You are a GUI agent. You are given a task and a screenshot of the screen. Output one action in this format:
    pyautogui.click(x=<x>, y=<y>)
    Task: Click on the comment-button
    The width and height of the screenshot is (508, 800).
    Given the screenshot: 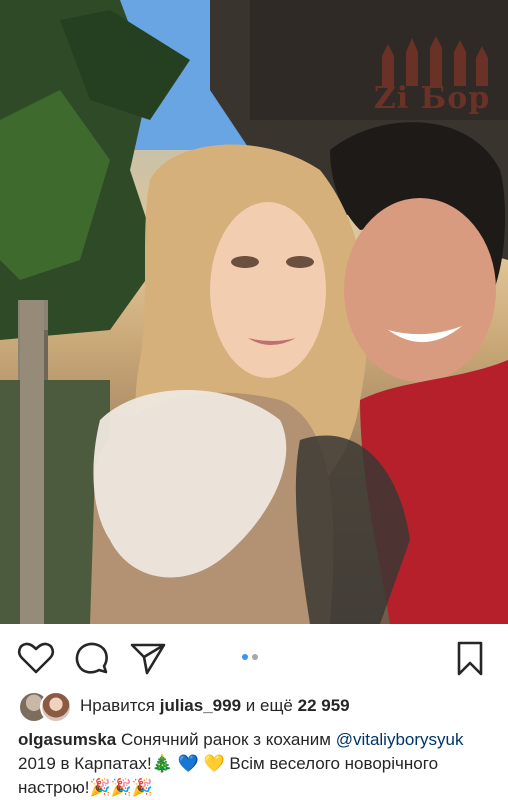 What is the action you would take?
    pyautogui.click(x=92, y=658)
    